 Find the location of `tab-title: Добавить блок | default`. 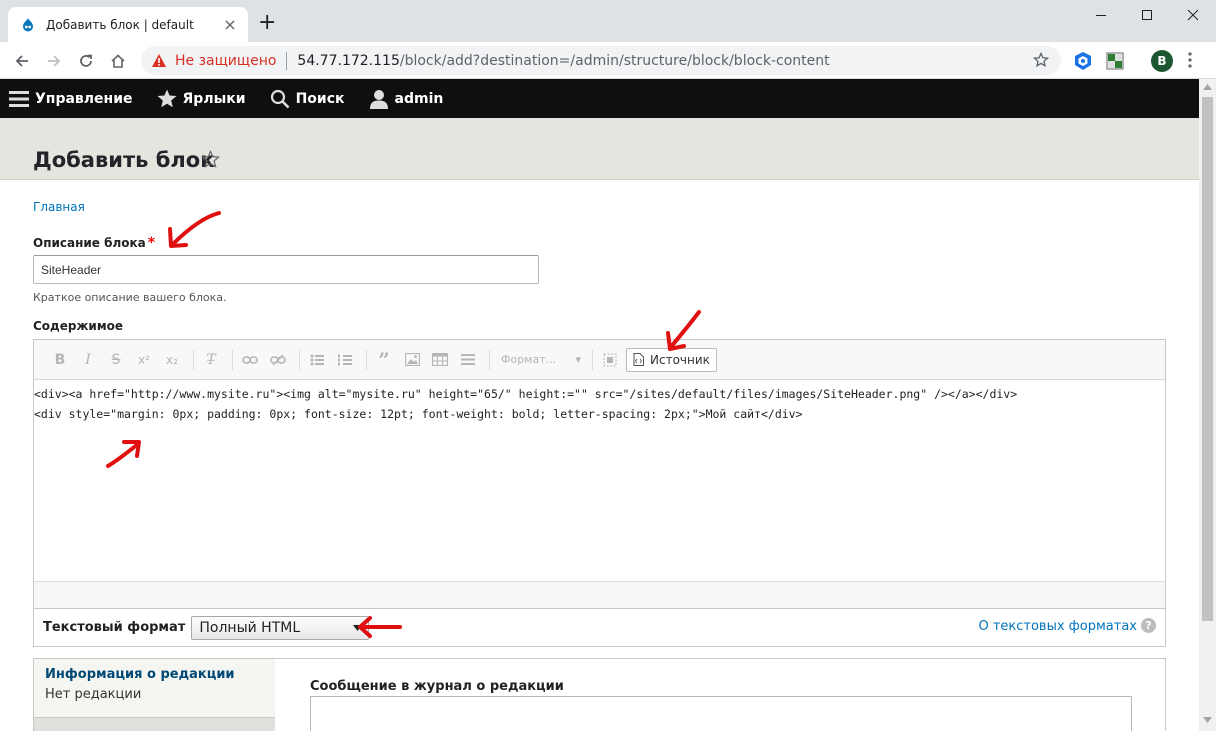

tab-title: Добавить блок | default is located at coordinates (120, 24).